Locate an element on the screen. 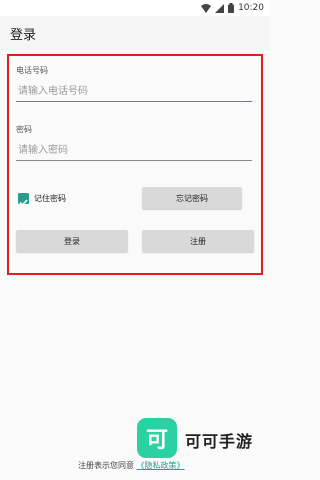 The height and width of the screenshot is (480, 320). phone-label: 电话号码 is located at coordinates (32, 70).